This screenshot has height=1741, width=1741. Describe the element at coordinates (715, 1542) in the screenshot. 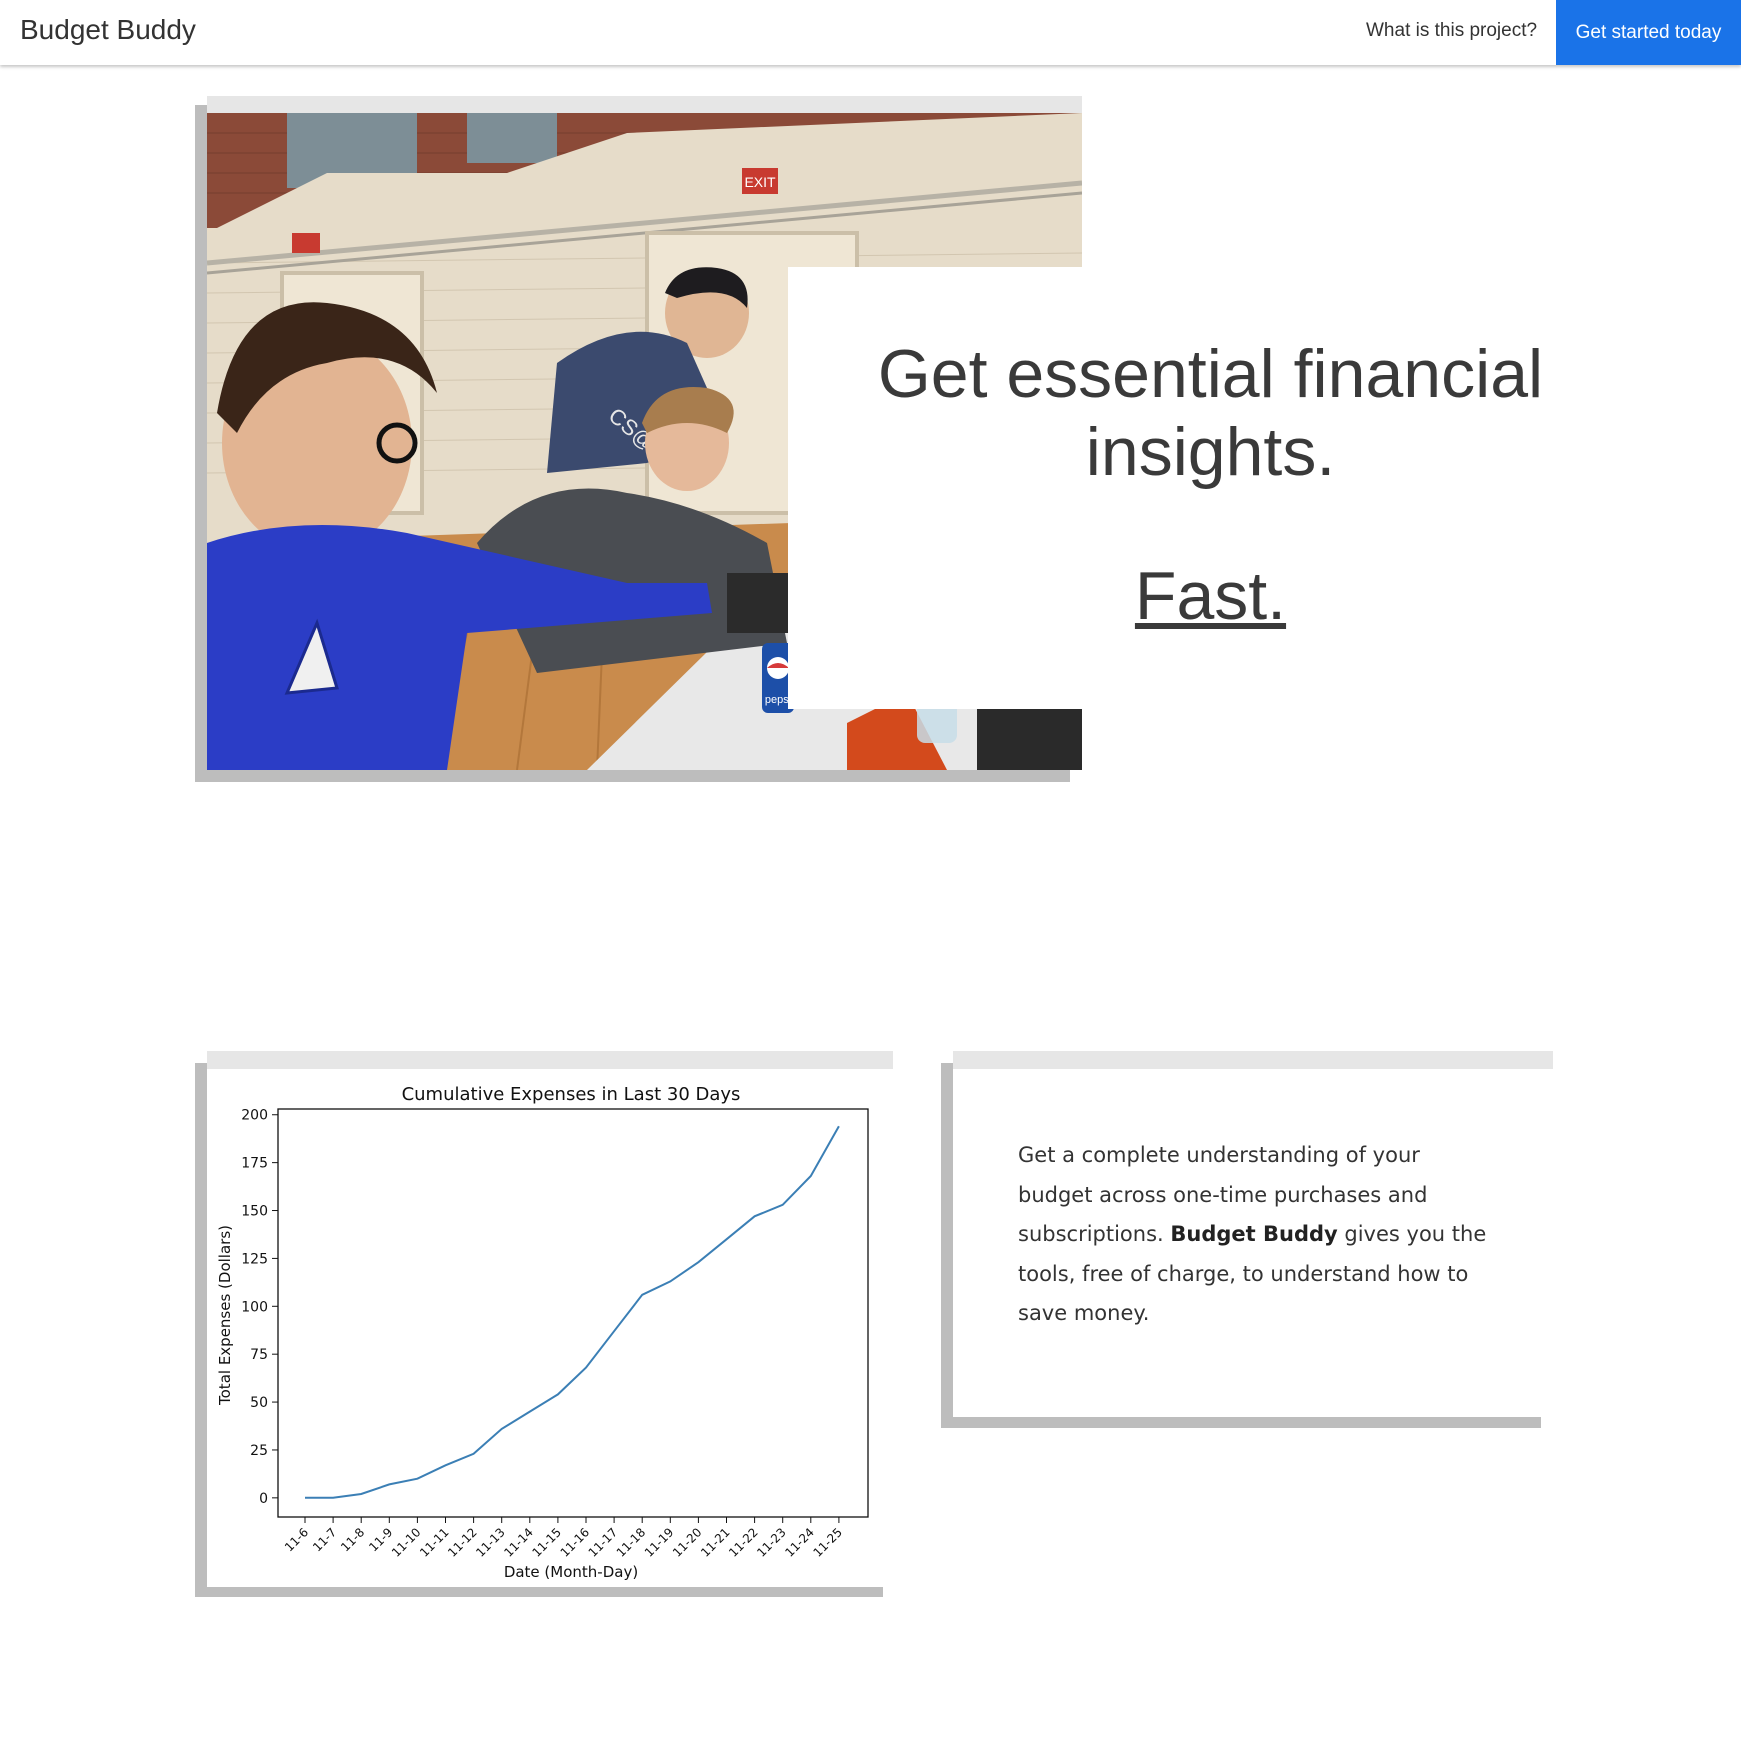

I see `x-tick-label: 11-21` at that location.